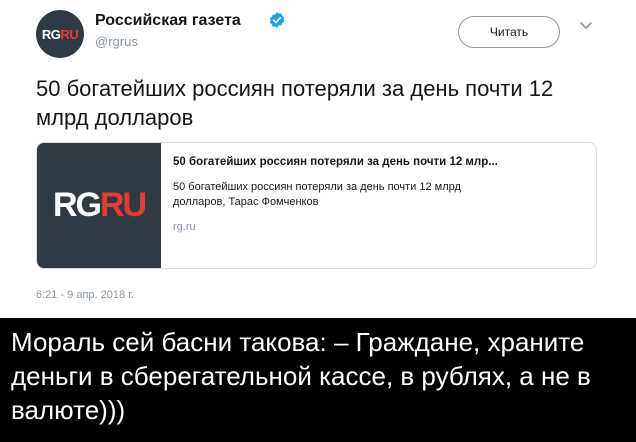 The image size is (636, 442). Describe the element at coordinates (586, 26) in the screenshot. I see `chevron-down-icon` at that location.